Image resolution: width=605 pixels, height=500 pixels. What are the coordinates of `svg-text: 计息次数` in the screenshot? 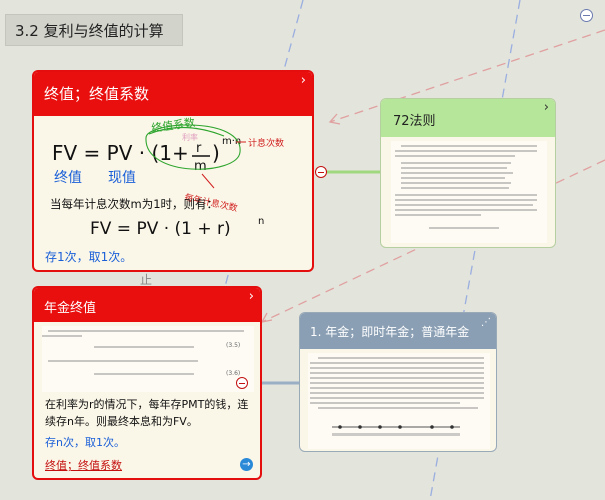 It's located at (266, 143).